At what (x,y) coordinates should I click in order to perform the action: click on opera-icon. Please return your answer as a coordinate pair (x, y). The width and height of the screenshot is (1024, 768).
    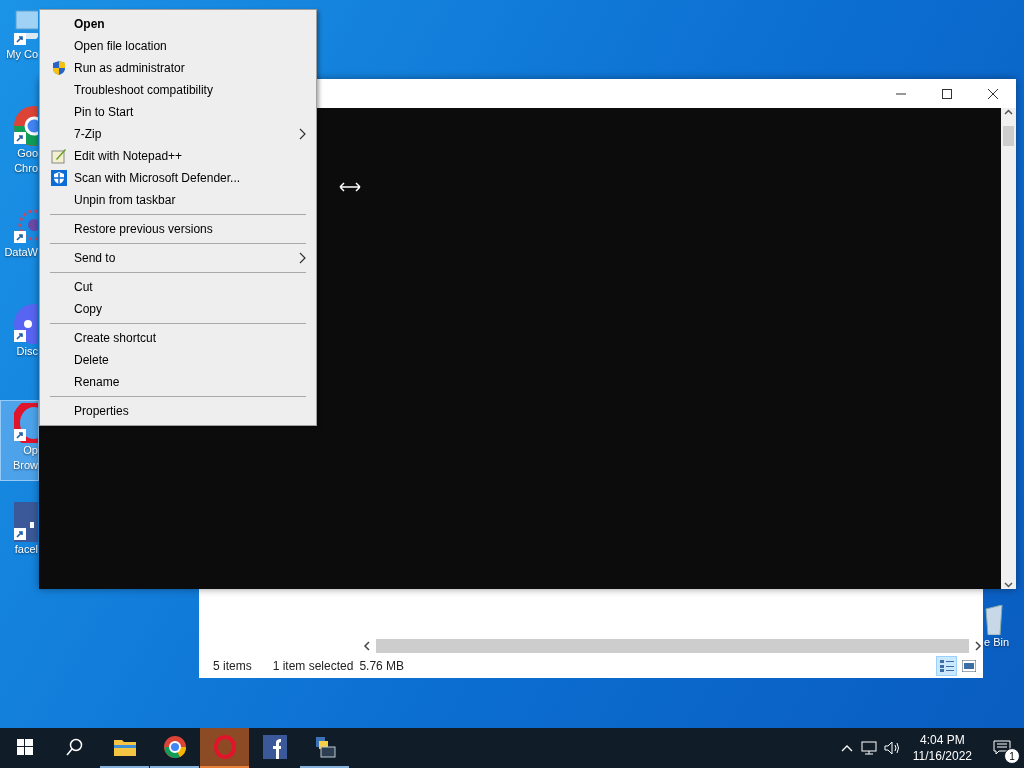
    Looking at the image, I should click on (224, 747).